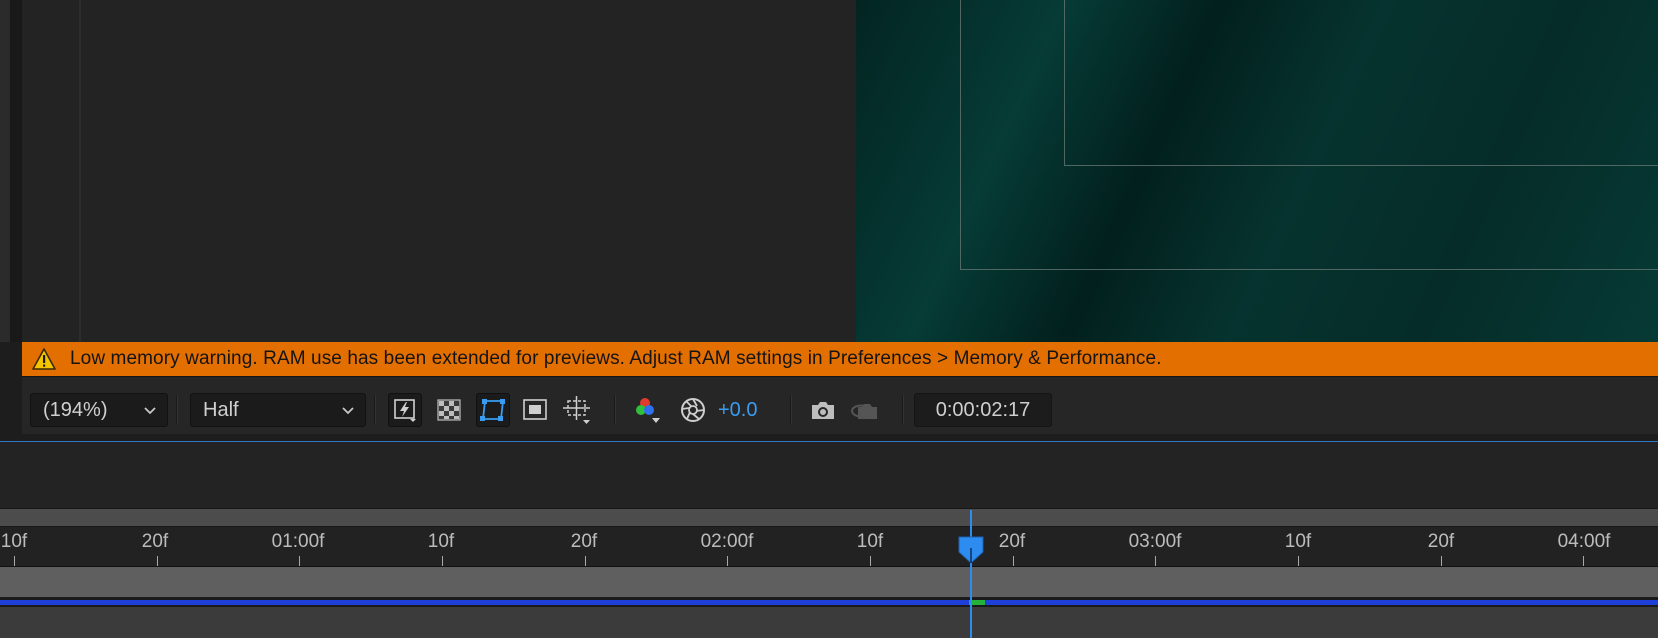 This screenshot has height=638, width=1658. What do you see at coordinates (5, 171) in the screenshot?
I see `panel-edge` at bounding box center [5, 171].